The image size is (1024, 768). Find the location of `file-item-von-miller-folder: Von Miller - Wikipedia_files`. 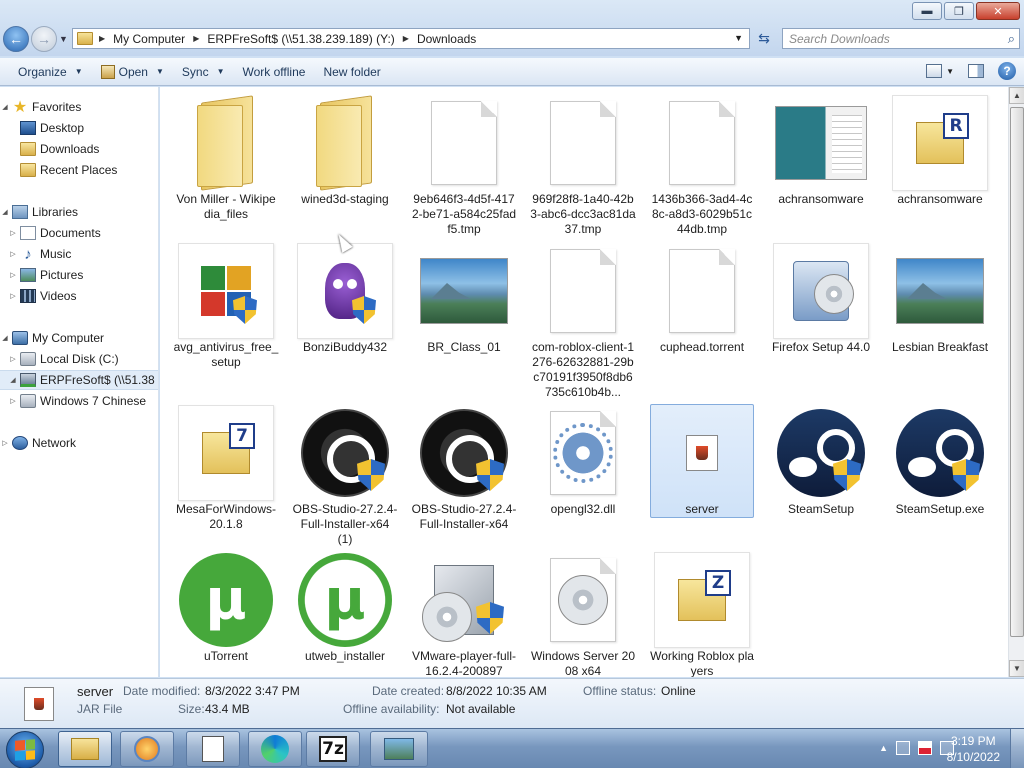

file-item-von-miller-folder: Von Miller - Wikipedia_files is located at coordinates (226, 170).